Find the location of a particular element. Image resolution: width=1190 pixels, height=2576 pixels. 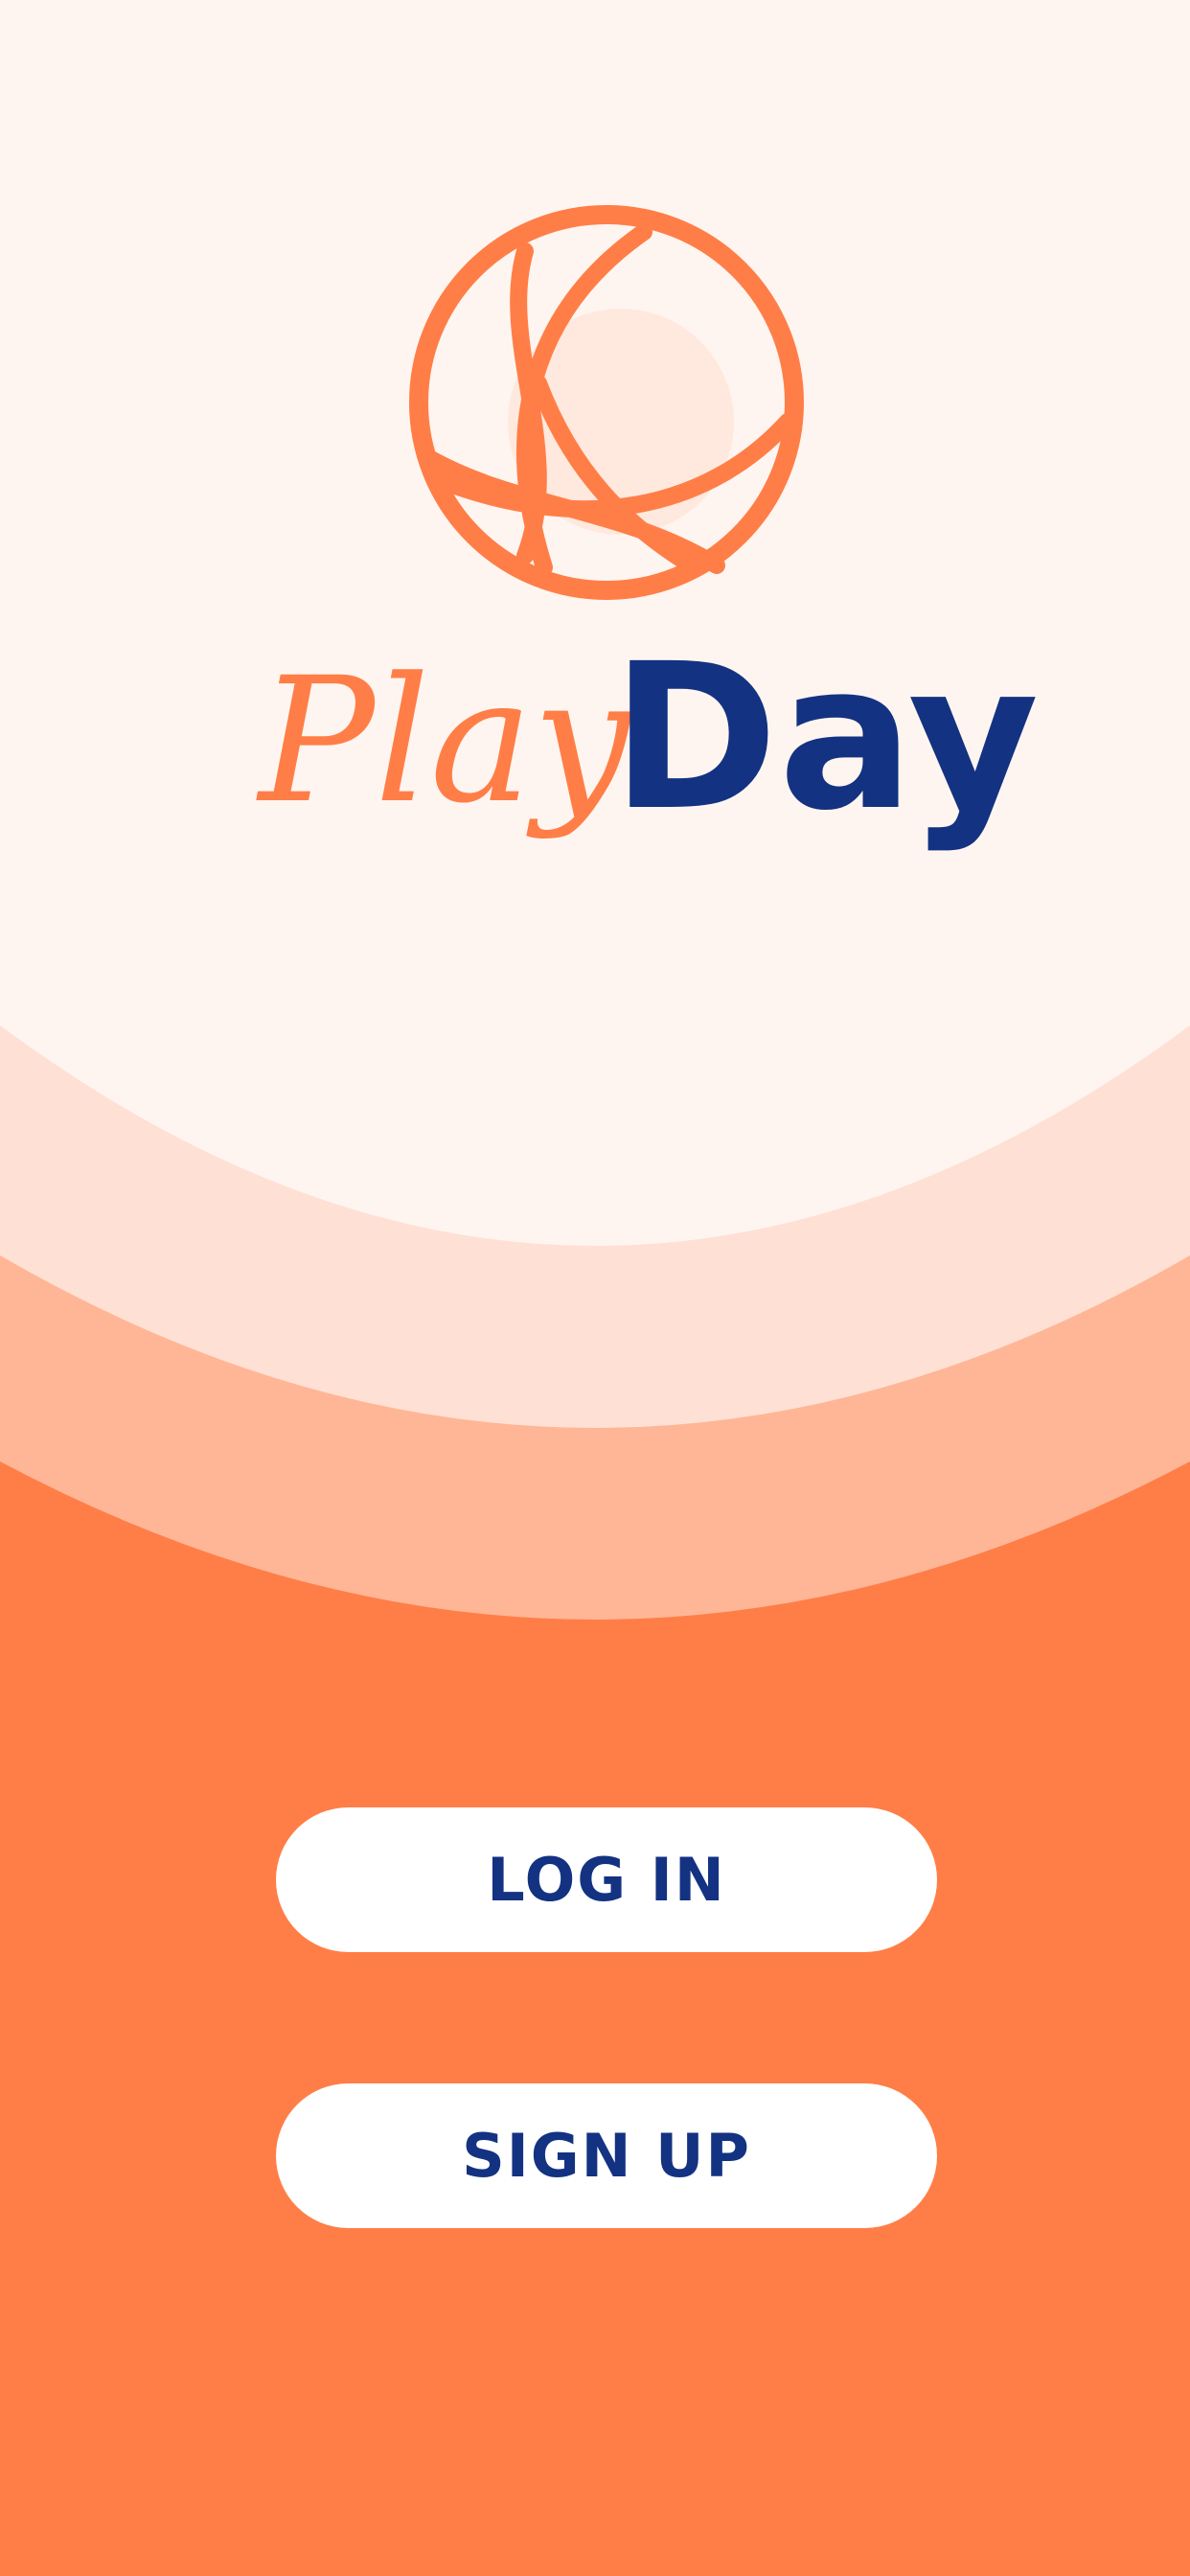

signup-button: SIGN UP is located at coordinates (606, 2156).